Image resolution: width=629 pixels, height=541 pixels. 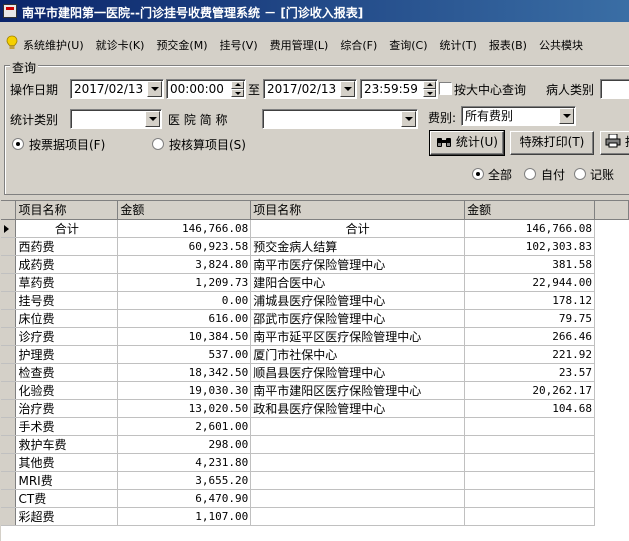 I want to click on start-time-spinner, so click(x=237, y=89).